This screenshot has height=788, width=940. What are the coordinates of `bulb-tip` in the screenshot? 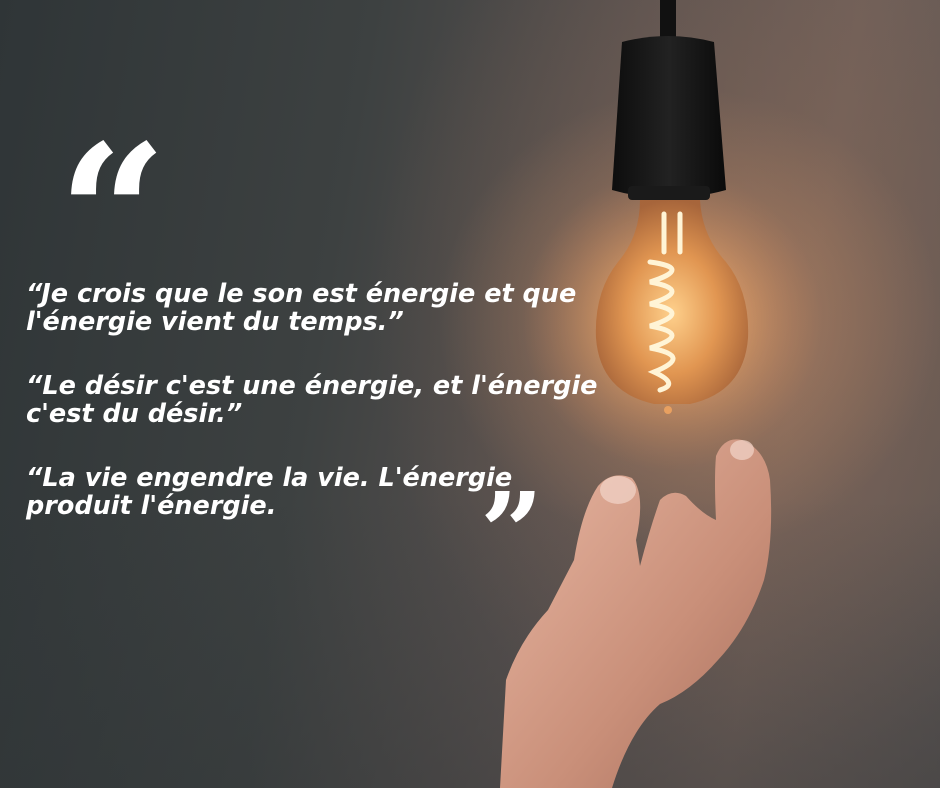 It's located at (668, 410).